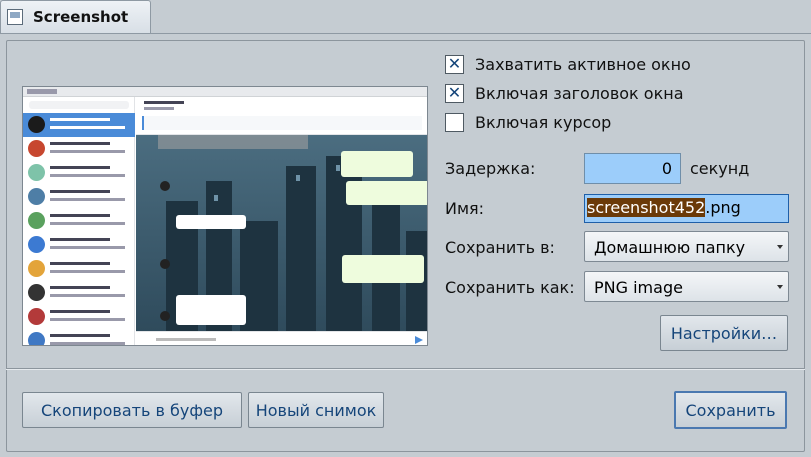 The image size is (811, 457). I want to click on include-titlebar-label: Включая заголовок окна, so click(579, 93).